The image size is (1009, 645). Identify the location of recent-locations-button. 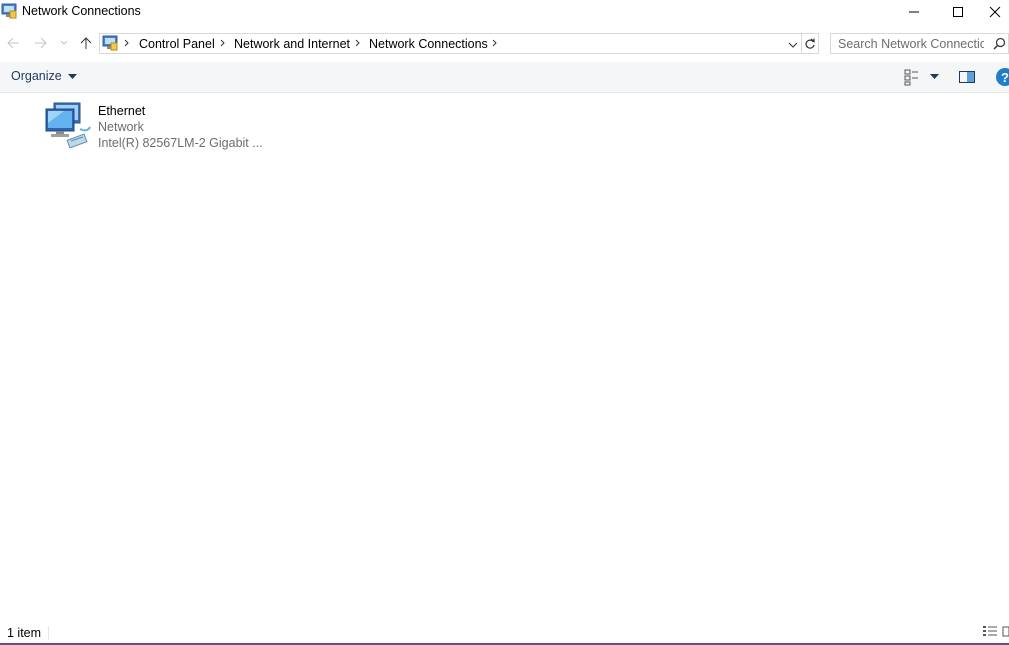
(64, 43).